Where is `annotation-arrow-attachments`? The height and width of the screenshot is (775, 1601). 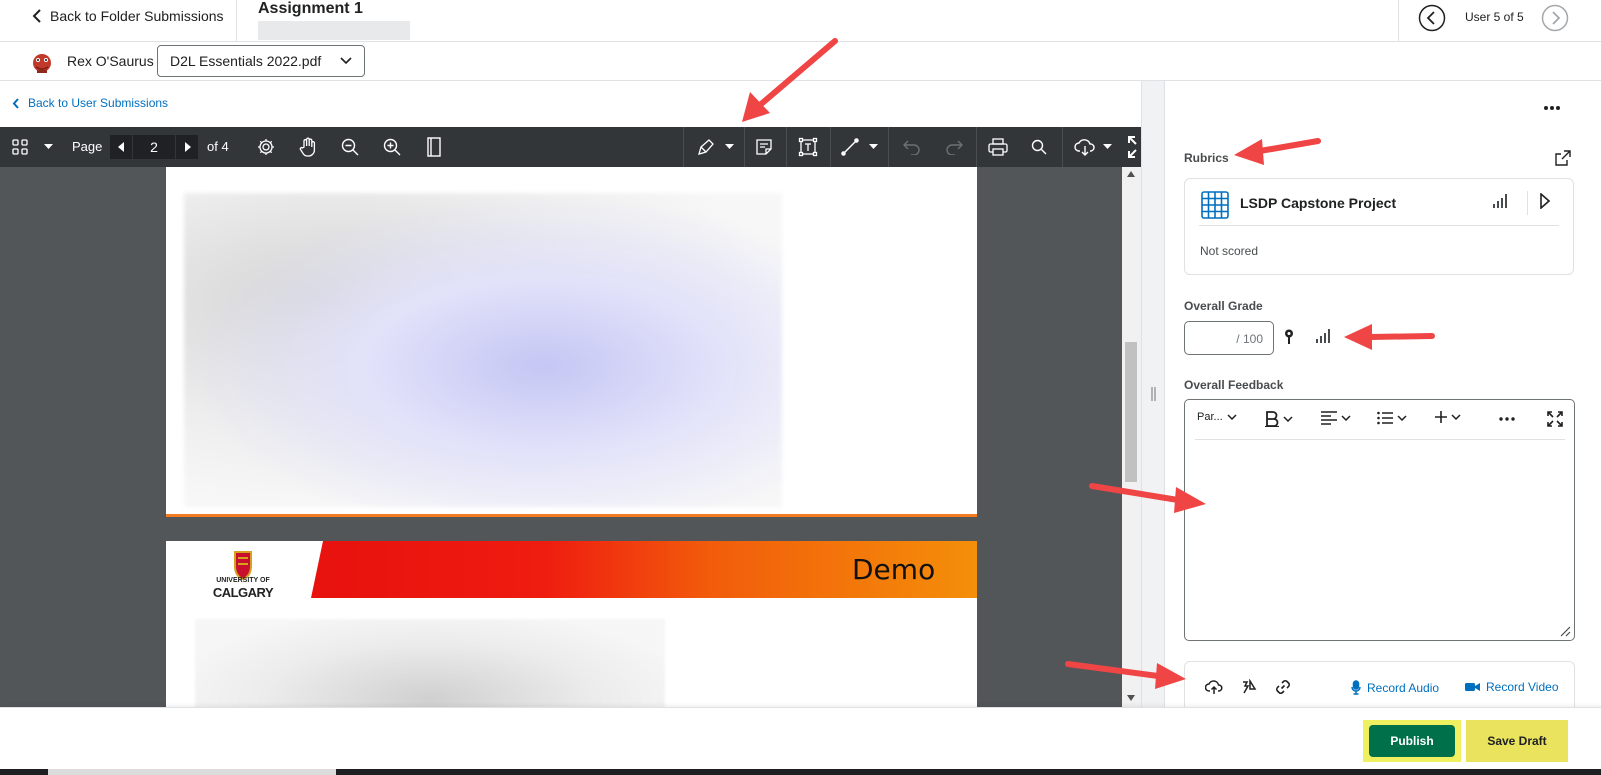 annotation-arrow-attachments is located at coordinates (1113, 670).